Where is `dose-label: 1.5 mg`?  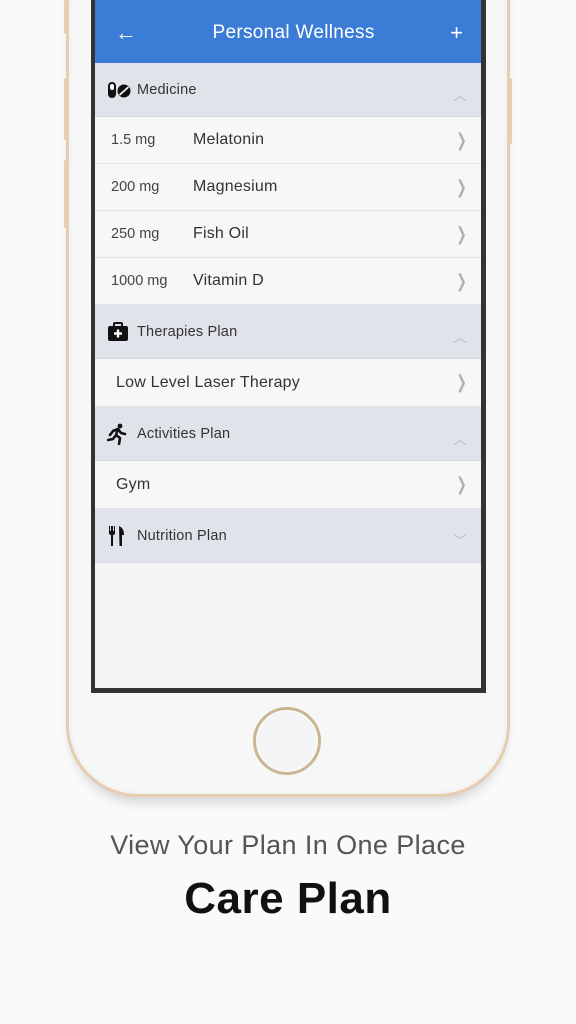
dose-label: 1.5 mg is located at coordinates (133, 140).